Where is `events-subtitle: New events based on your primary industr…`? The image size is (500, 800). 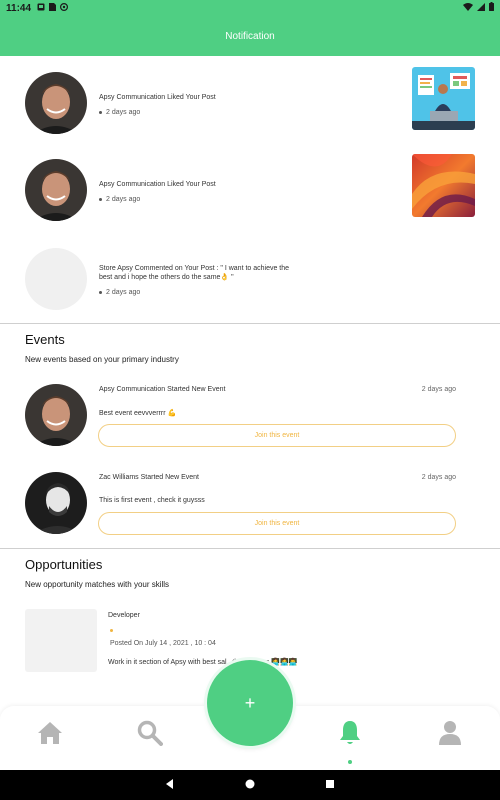 events-subtitle: New events based on your primary industr… is located at coordinates (102, 359).